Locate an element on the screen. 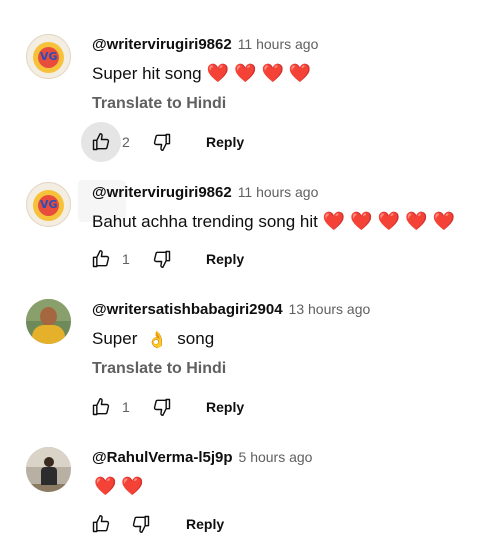  comment-time: 13 hours ago is located at coordinates (330, 309).